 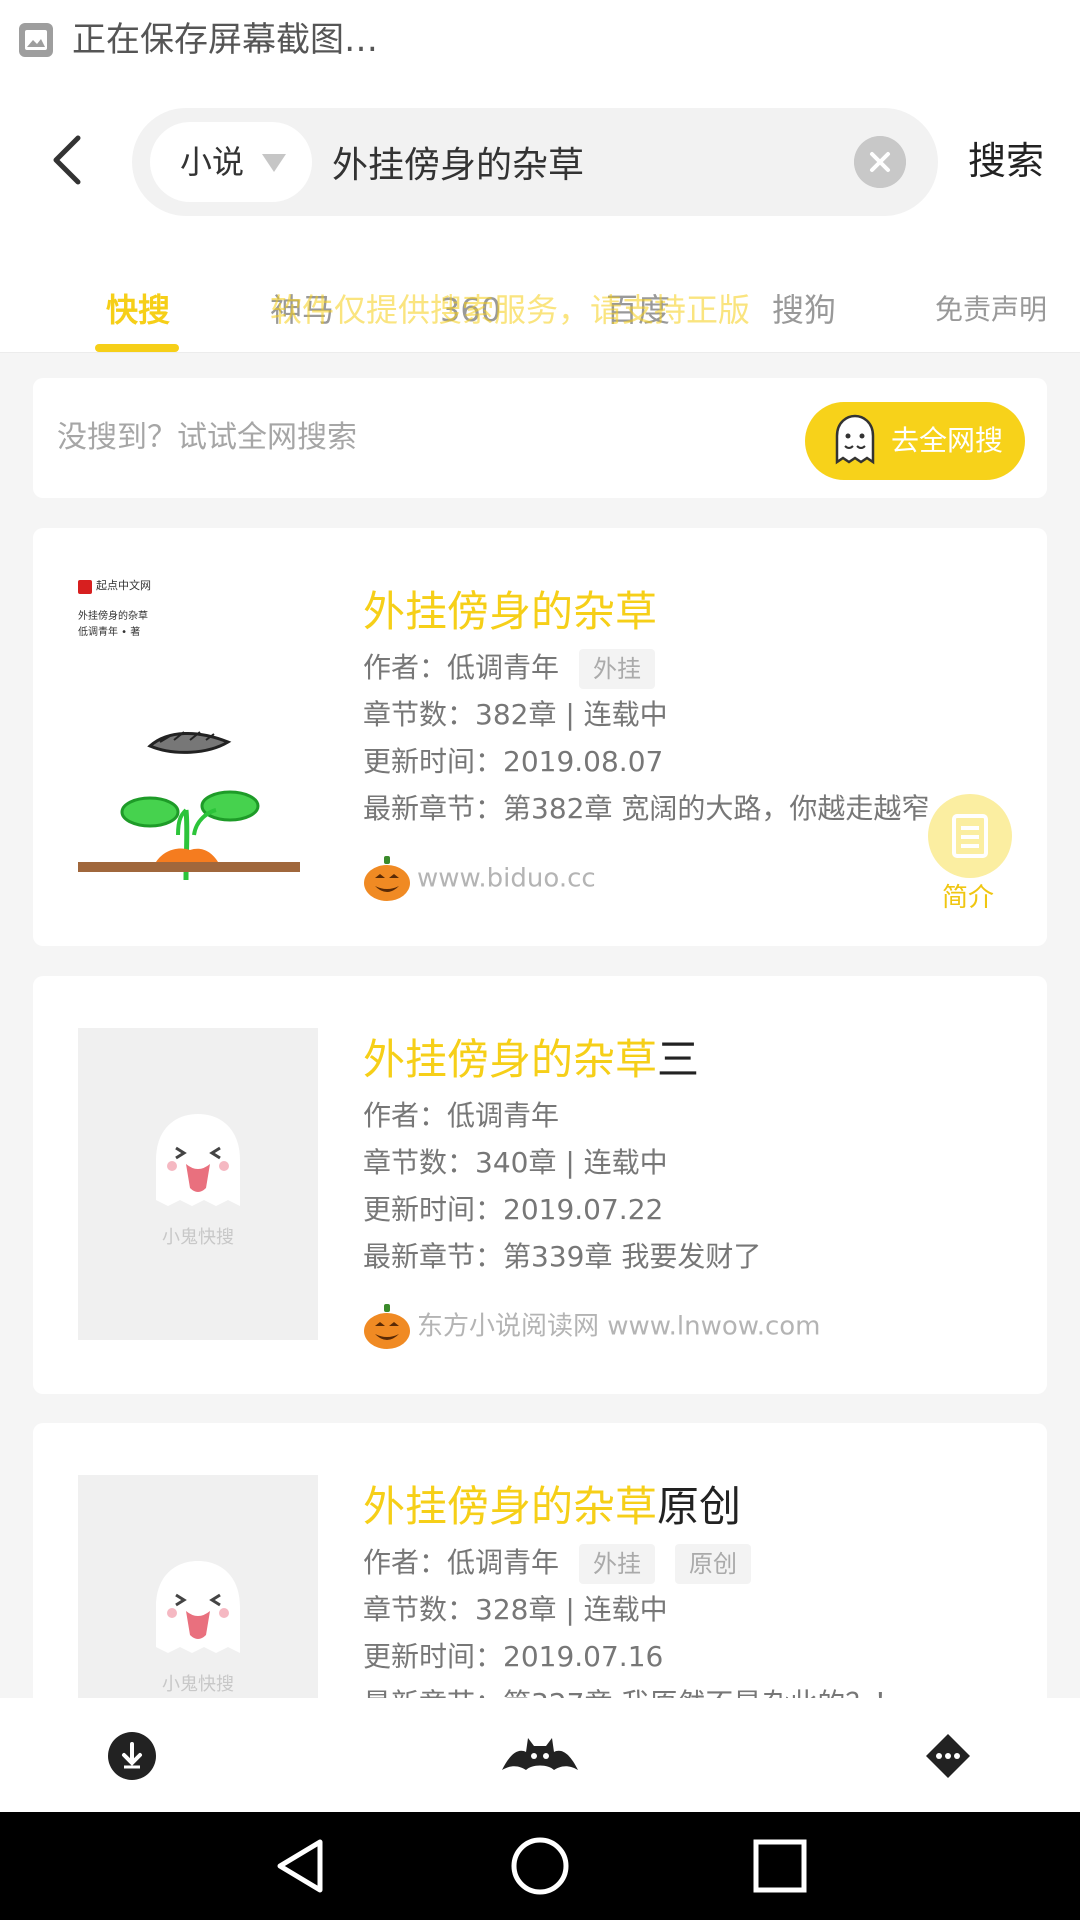 I want to click on book-title: 外挂傍身的杂草, so click(x=510, y=612).